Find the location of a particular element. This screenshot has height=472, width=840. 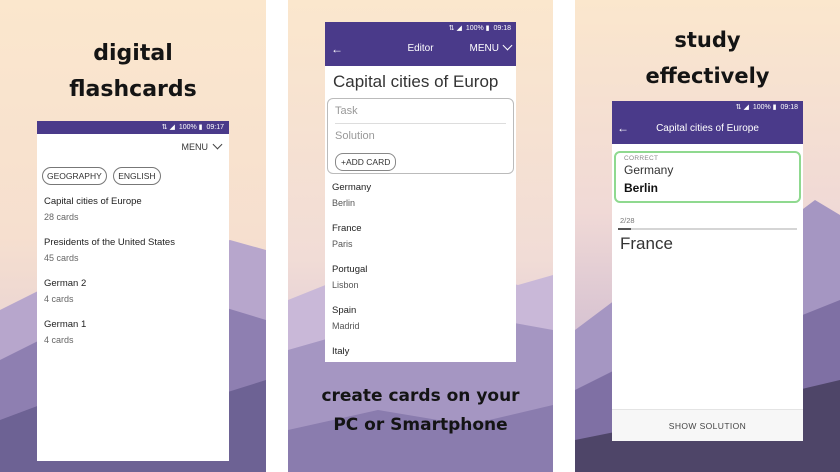

caption-line: flashcards is located at coordinates (133, 89).